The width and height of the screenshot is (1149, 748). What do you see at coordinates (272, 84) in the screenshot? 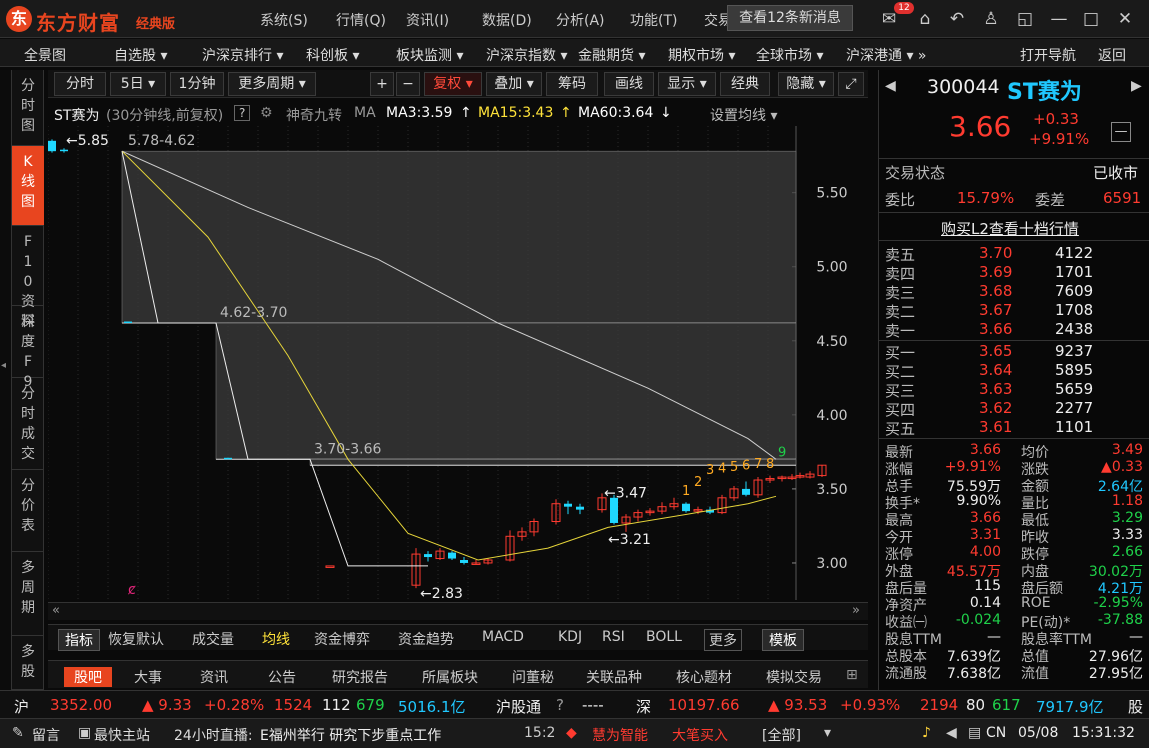
I see `toolbar-button-3: 更多周期 ▾` at bounding box center [272, 84].